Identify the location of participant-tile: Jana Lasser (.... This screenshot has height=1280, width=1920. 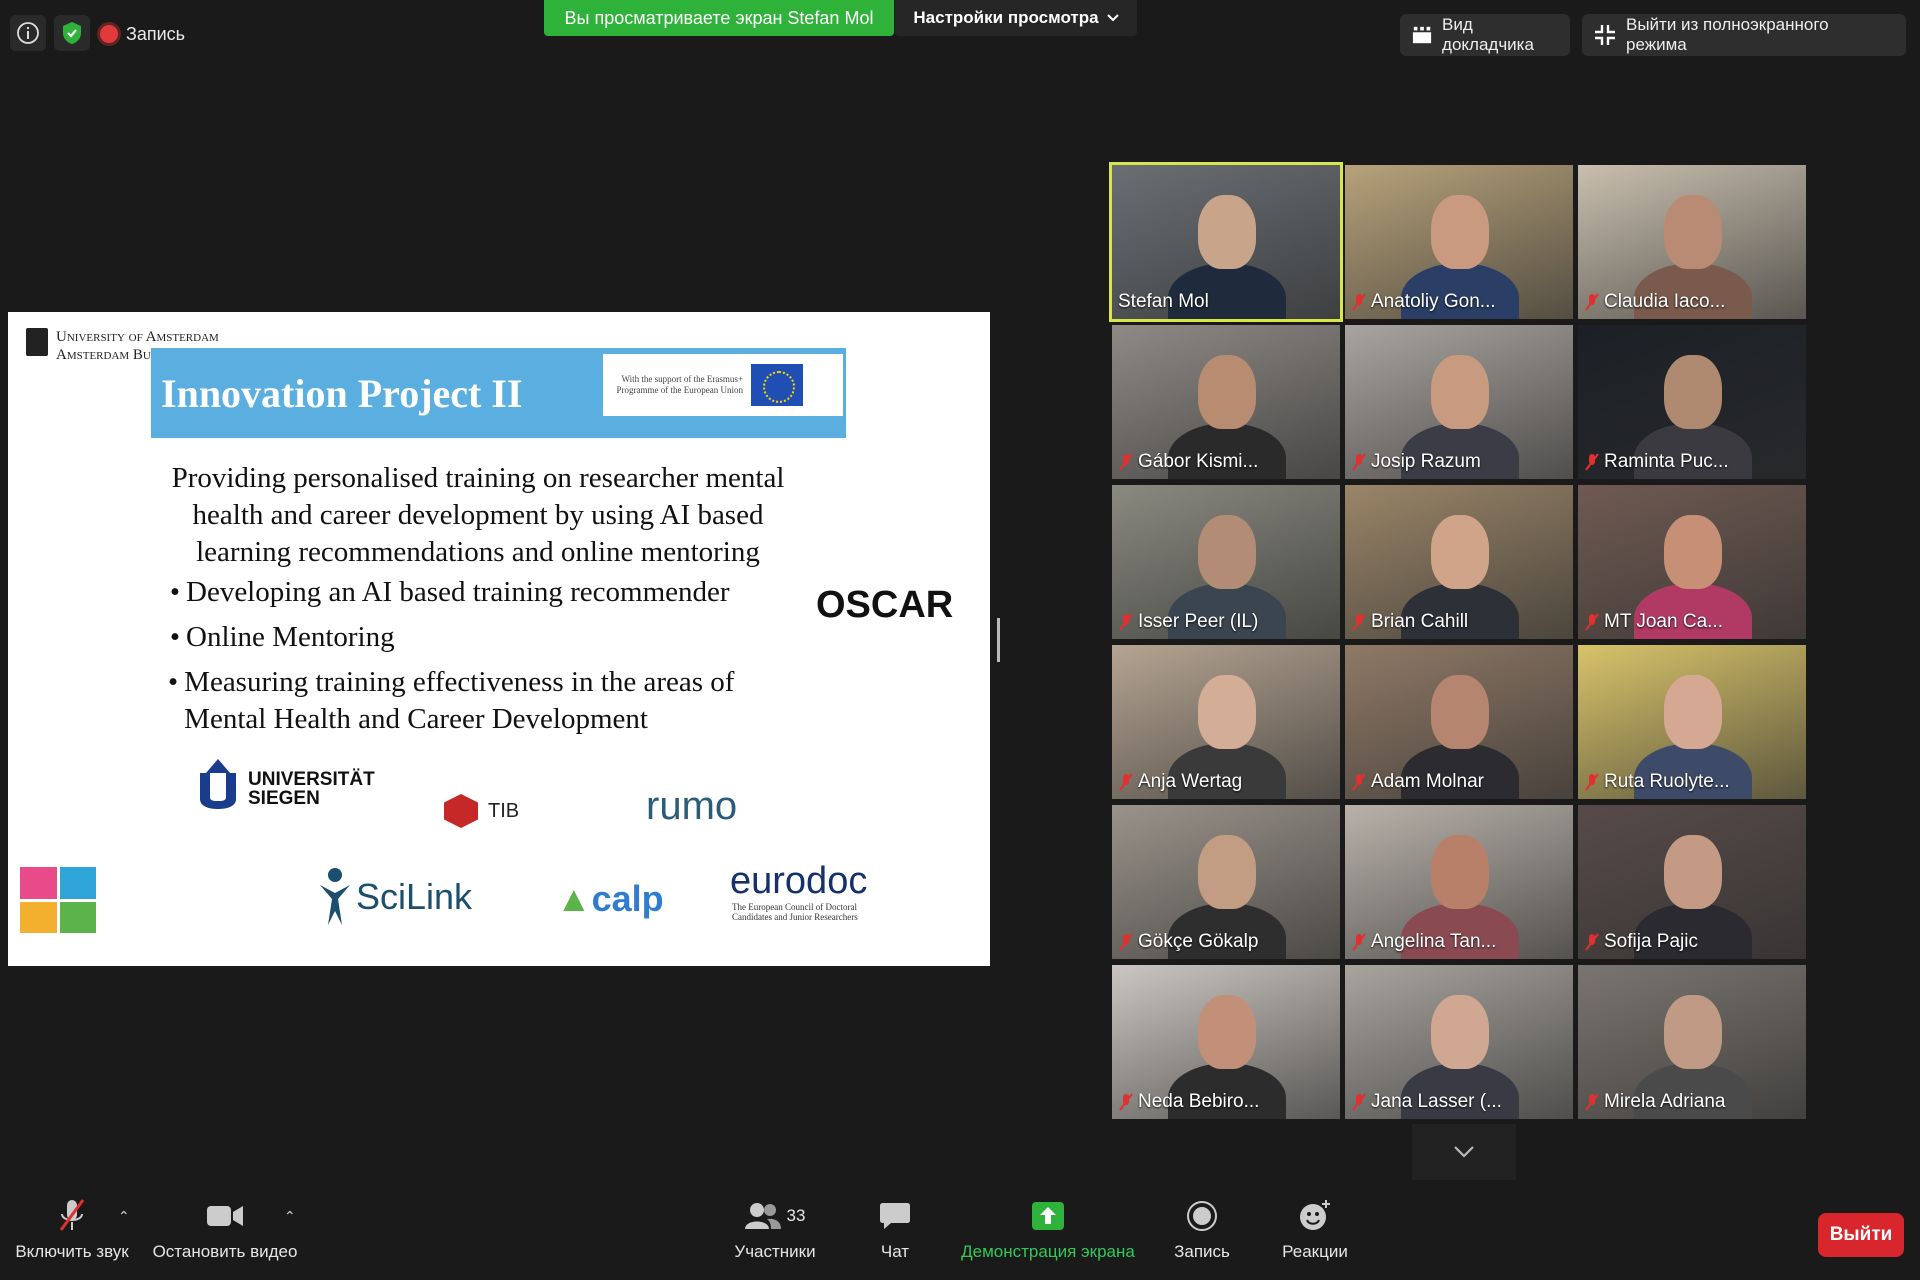
(1459, 1042).